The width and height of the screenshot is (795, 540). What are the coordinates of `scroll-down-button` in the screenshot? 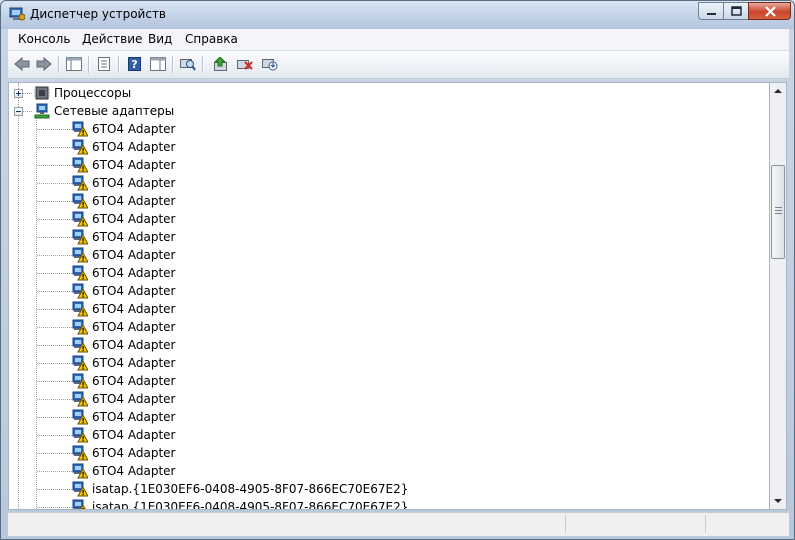 It's located at (778, 501).